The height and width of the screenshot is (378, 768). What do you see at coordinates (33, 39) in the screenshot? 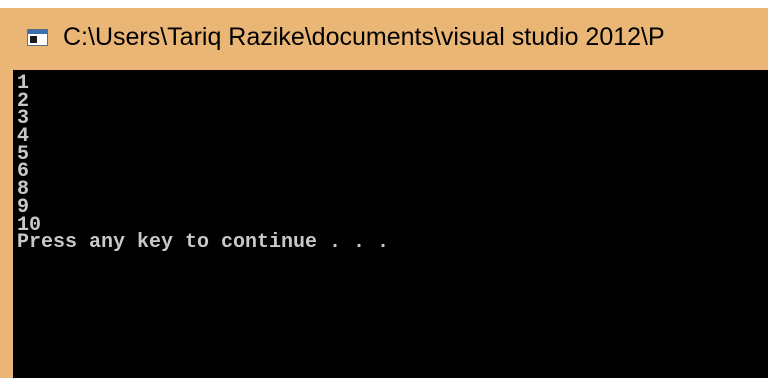
I see `app-icon-screen` at bounding box center [33, 39].